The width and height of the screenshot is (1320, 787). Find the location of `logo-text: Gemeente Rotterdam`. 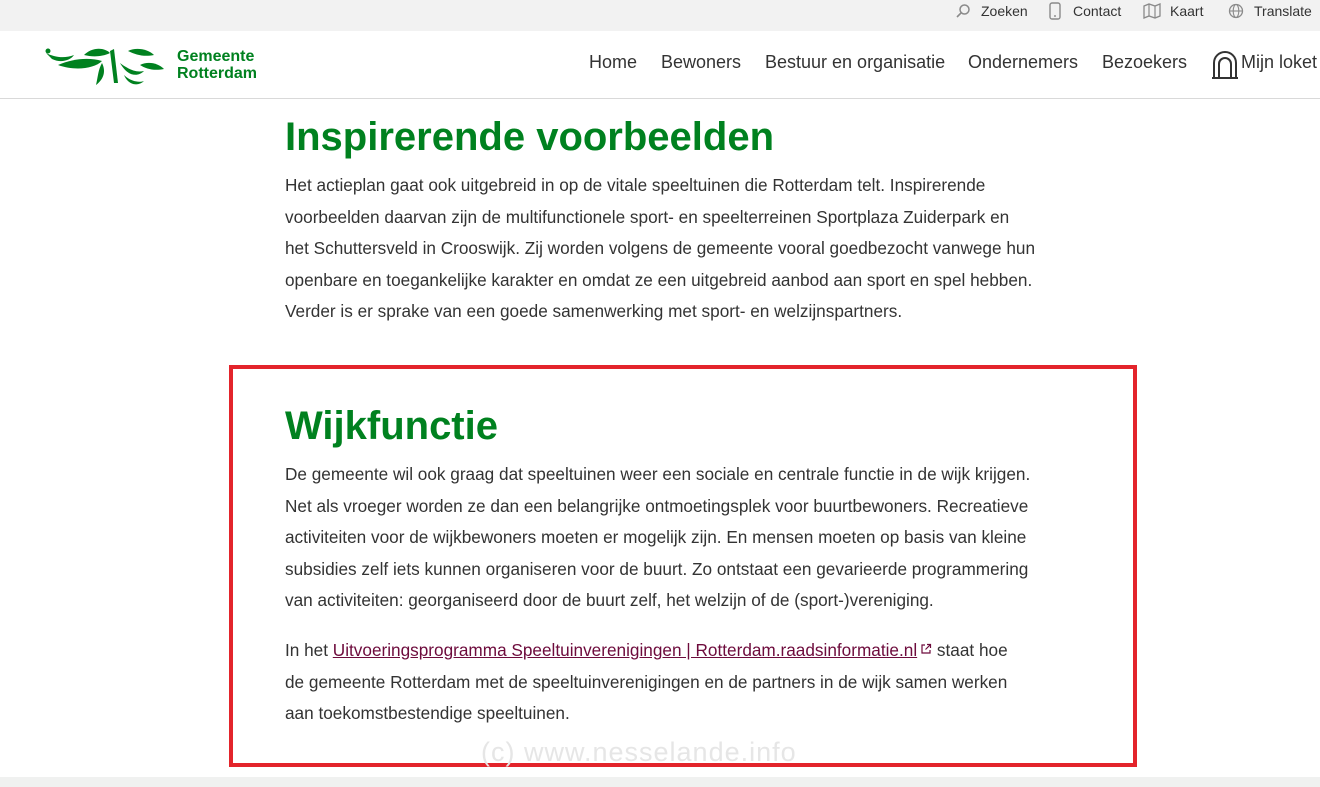

logo-text: Gemeente Rotterdam is located at coordinates (217, 65).